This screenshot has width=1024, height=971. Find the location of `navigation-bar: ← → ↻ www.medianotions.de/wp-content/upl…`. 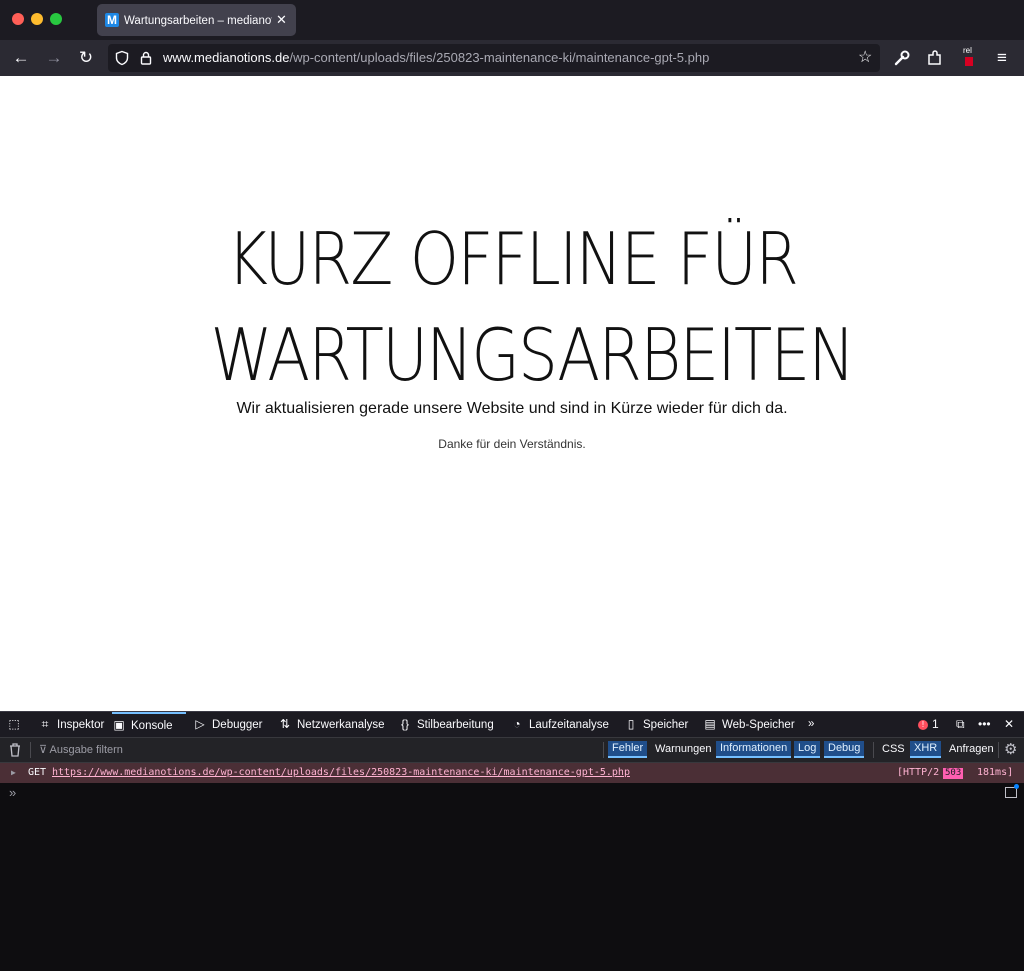

navigation-bar: ← → ↻ www.medianotions.de/wp-content/upl… is located at coordinates (512, 58).